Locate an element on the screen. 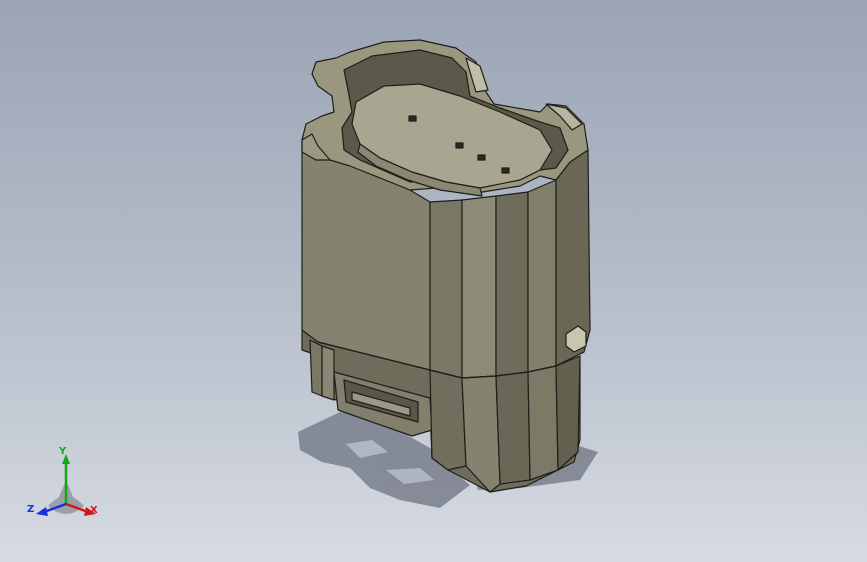 The height and width of the screenshot is (562, 867). z-axis-label: Z is located at coordinates (31, 509).